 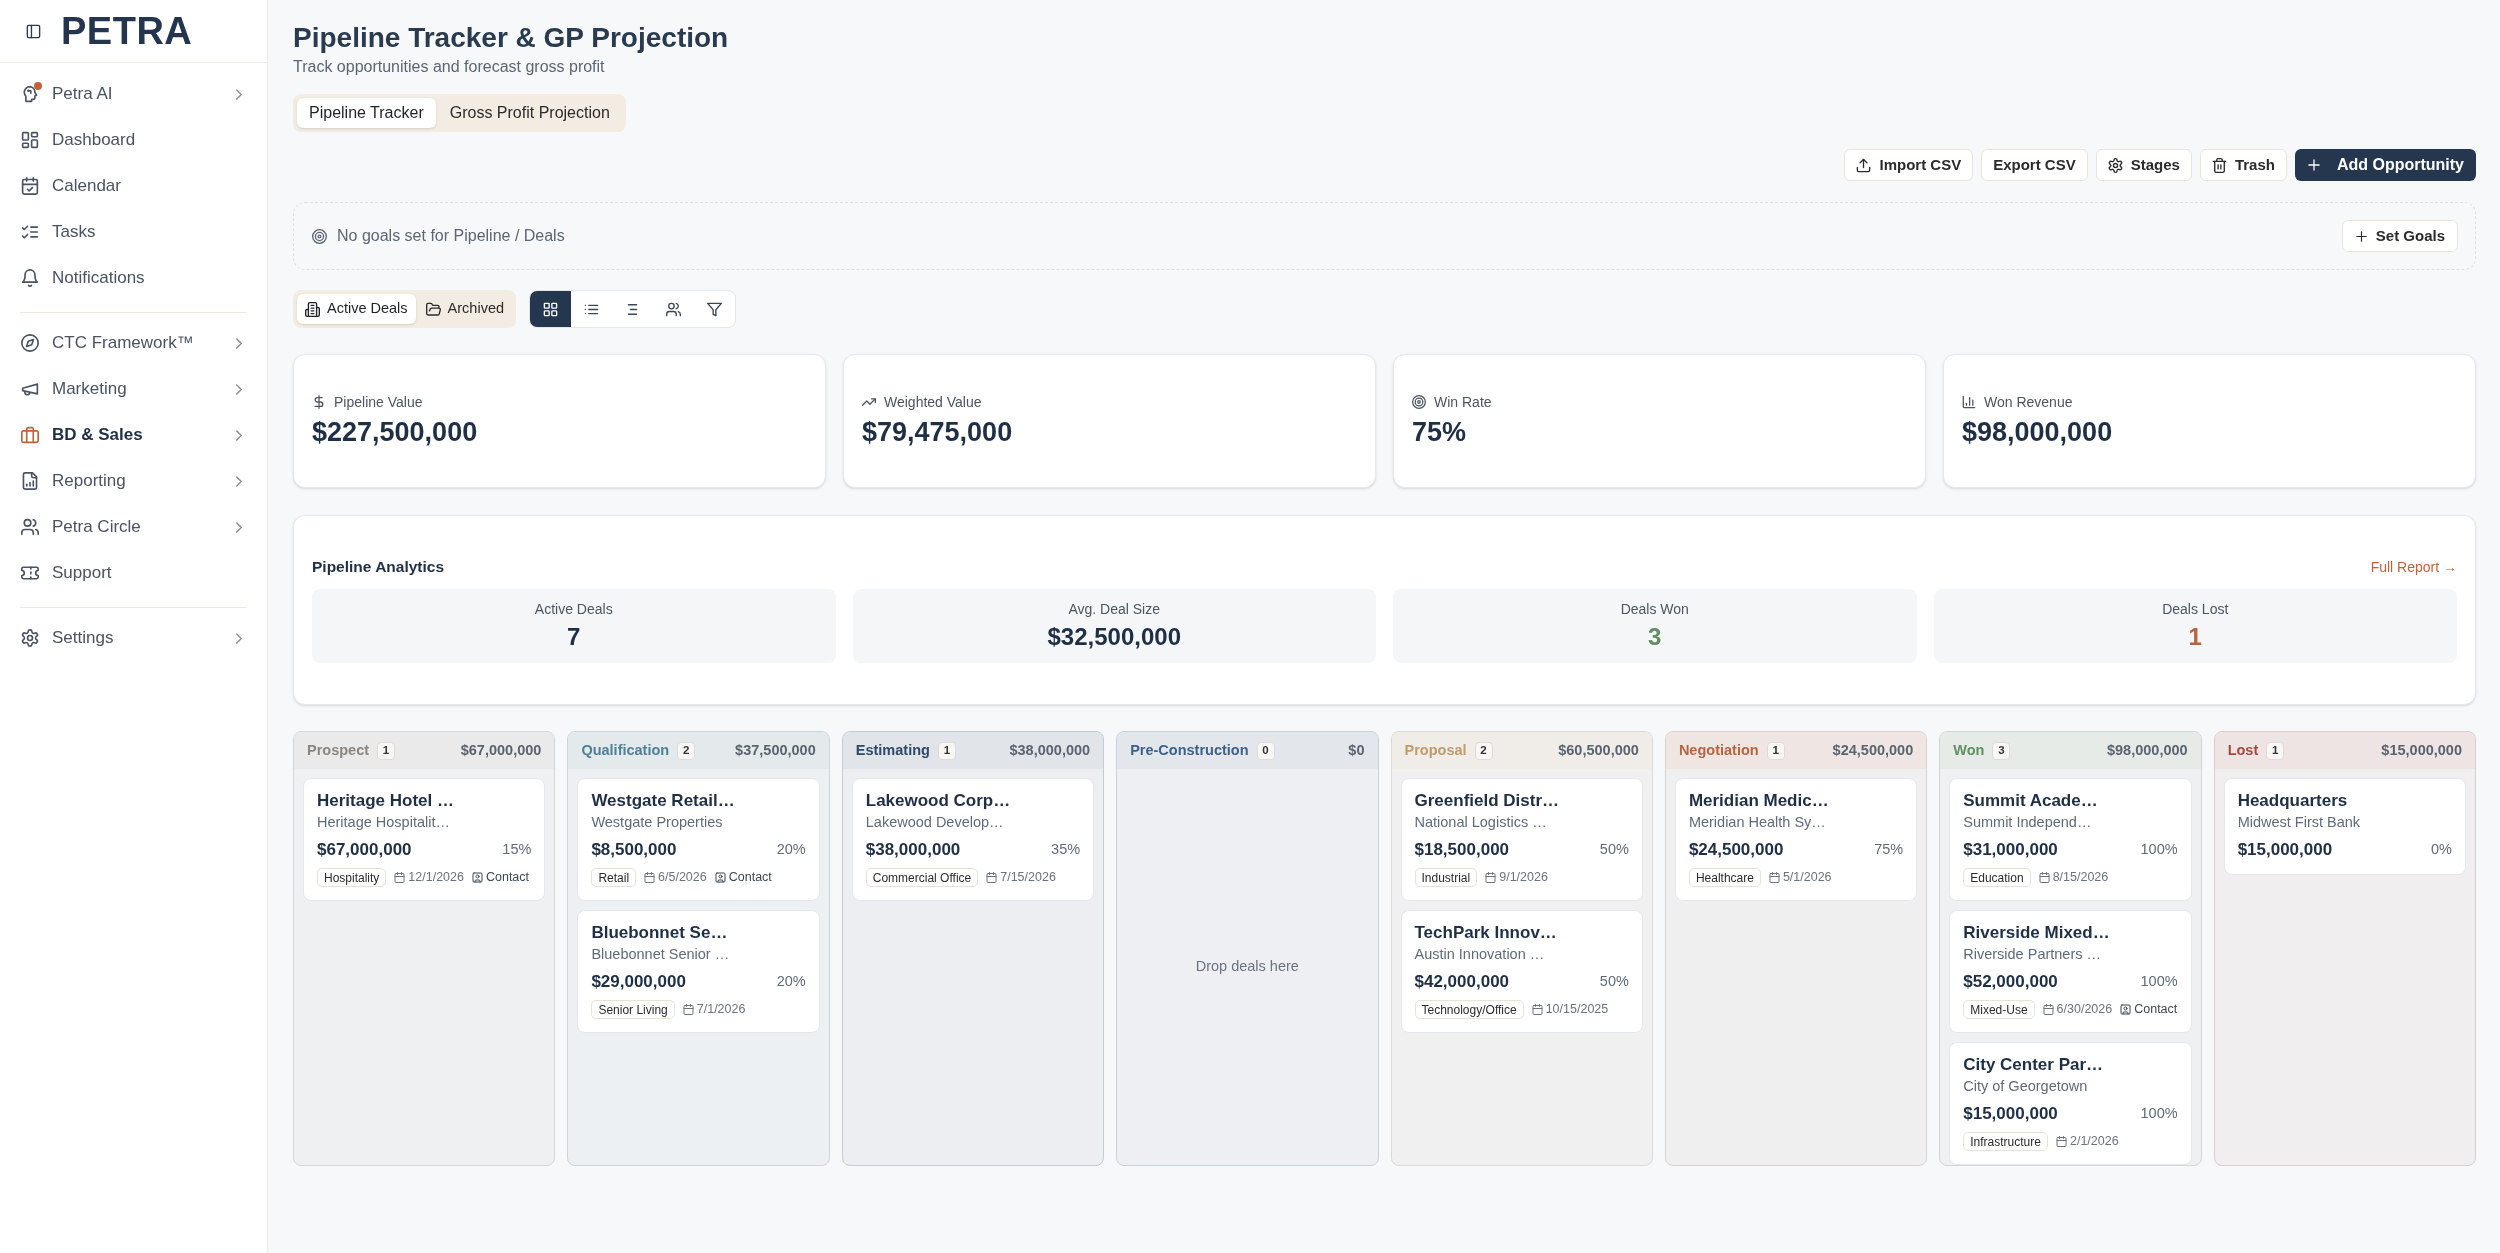 What do you see at coordinates (395, 432) in the screenshot?
I see `stat-value: $227,500,000` at bounding box center [395, 432].